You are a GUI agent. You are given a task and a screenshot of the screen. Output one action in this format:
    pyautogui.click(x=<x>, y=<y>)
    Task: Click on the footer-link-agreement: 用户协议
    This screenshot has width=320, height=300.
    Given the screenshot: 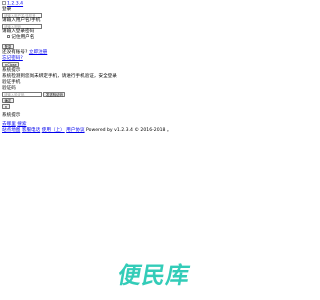 What is the action you would take?
    pyautogui.click(x=75, y=130)
    